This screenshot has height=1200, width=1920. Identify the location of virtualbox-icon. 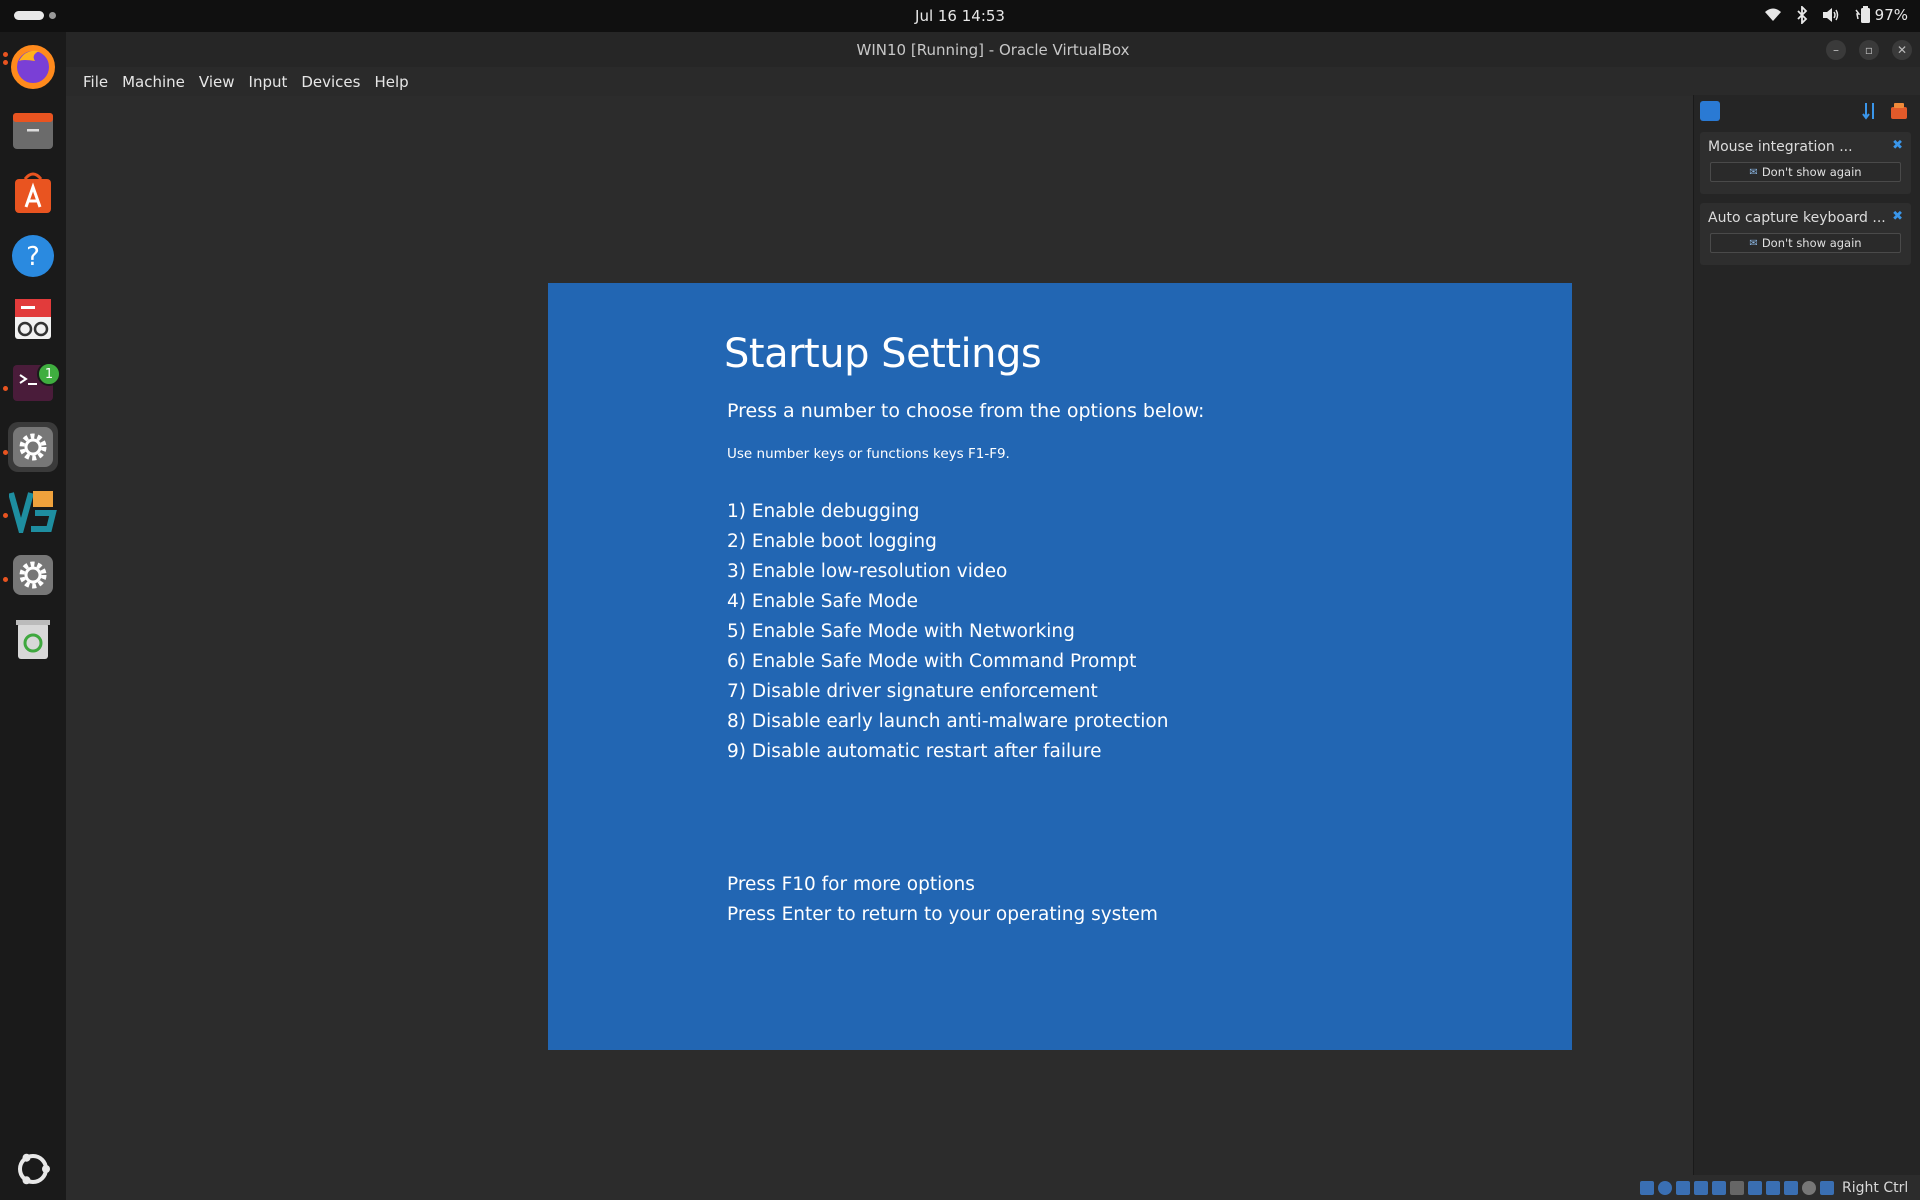
(33, 512).